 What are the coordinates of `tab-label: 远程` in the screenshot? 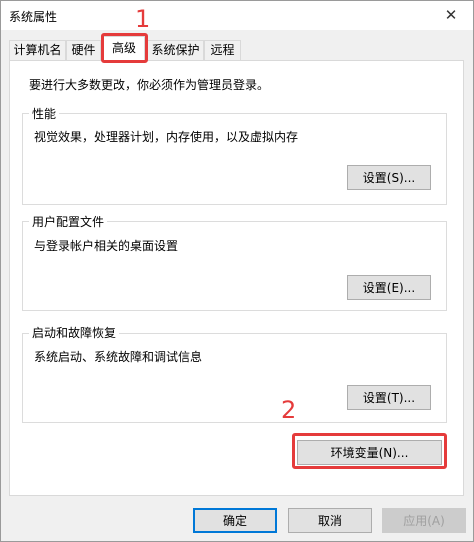 It's located at (222, 50).